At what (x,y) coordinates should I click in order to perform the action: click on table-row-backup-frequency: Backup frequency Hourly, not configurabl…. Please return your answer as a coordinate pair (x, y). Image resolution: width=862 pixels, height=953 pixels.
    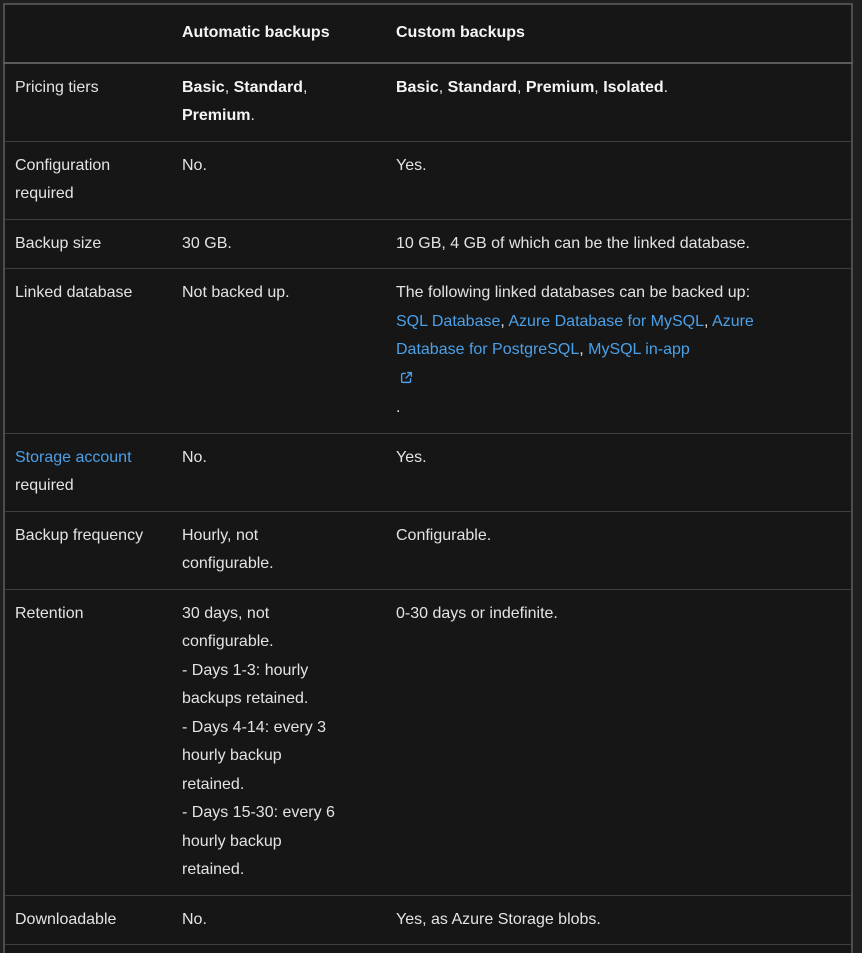
    Looking at the image, I should click on (428, 549).